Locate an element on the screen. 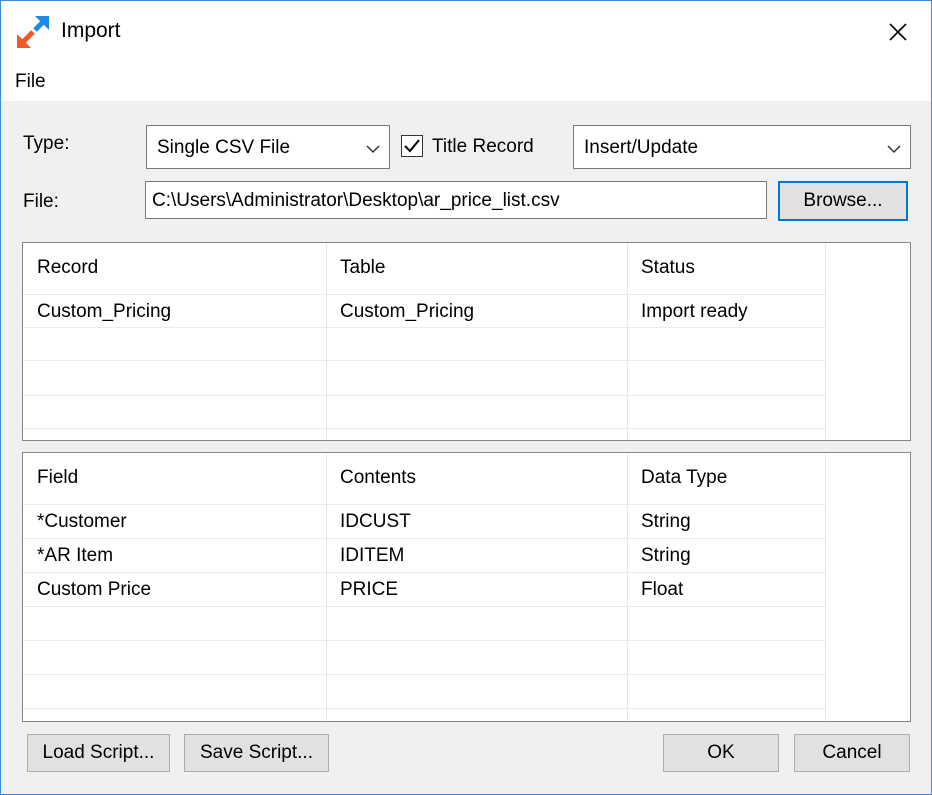 The image size is (932, 795). checkmark-icon is located at coordinates (412, 146).